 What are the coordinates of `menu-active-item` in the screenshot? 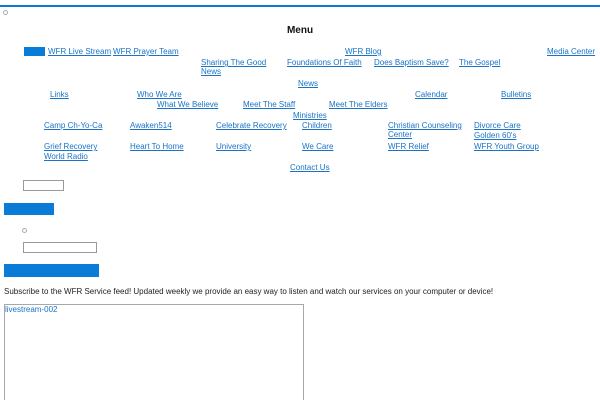 It's located at (34, 51).